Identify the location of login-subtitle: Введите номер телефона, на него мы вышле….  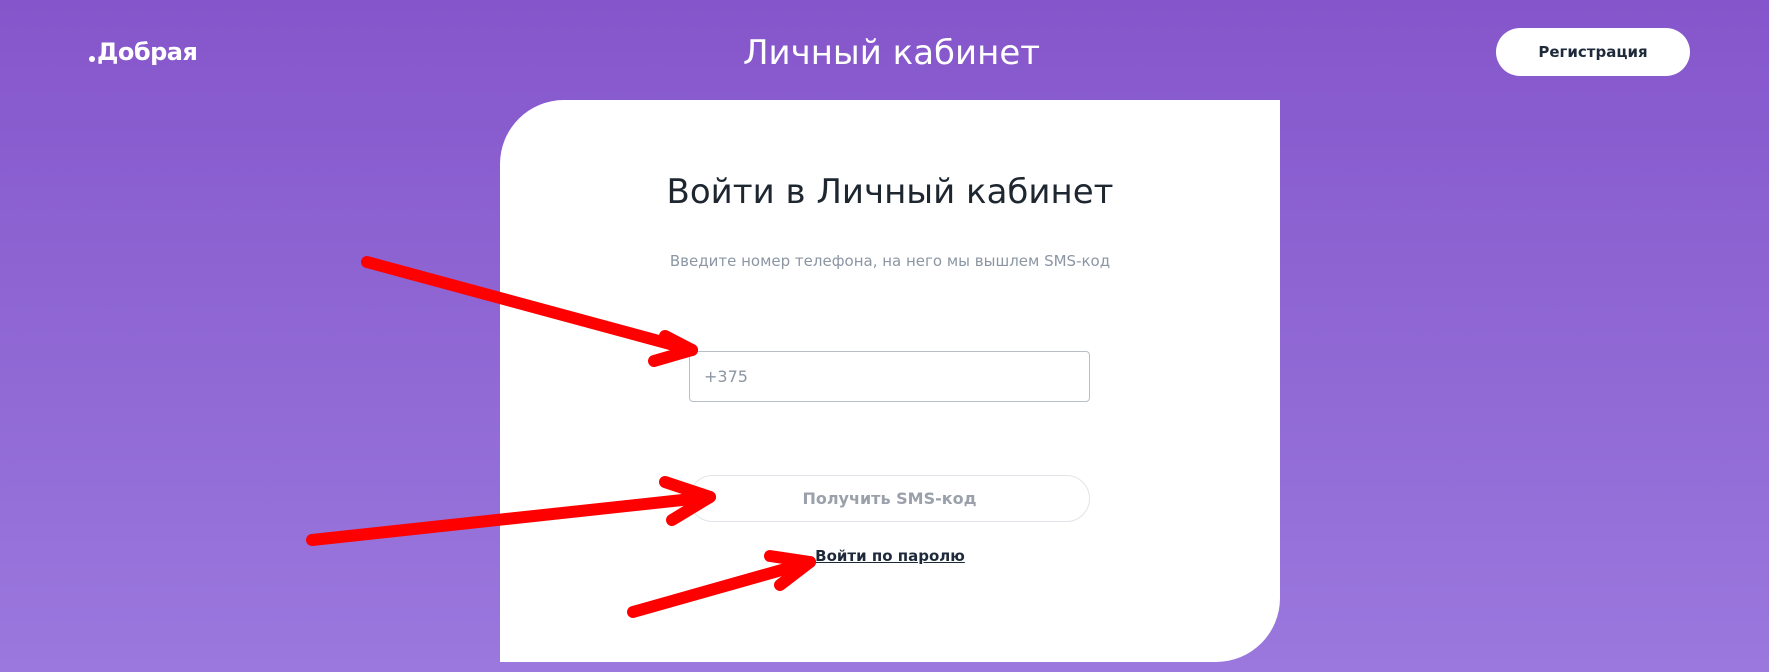
(890, 261).